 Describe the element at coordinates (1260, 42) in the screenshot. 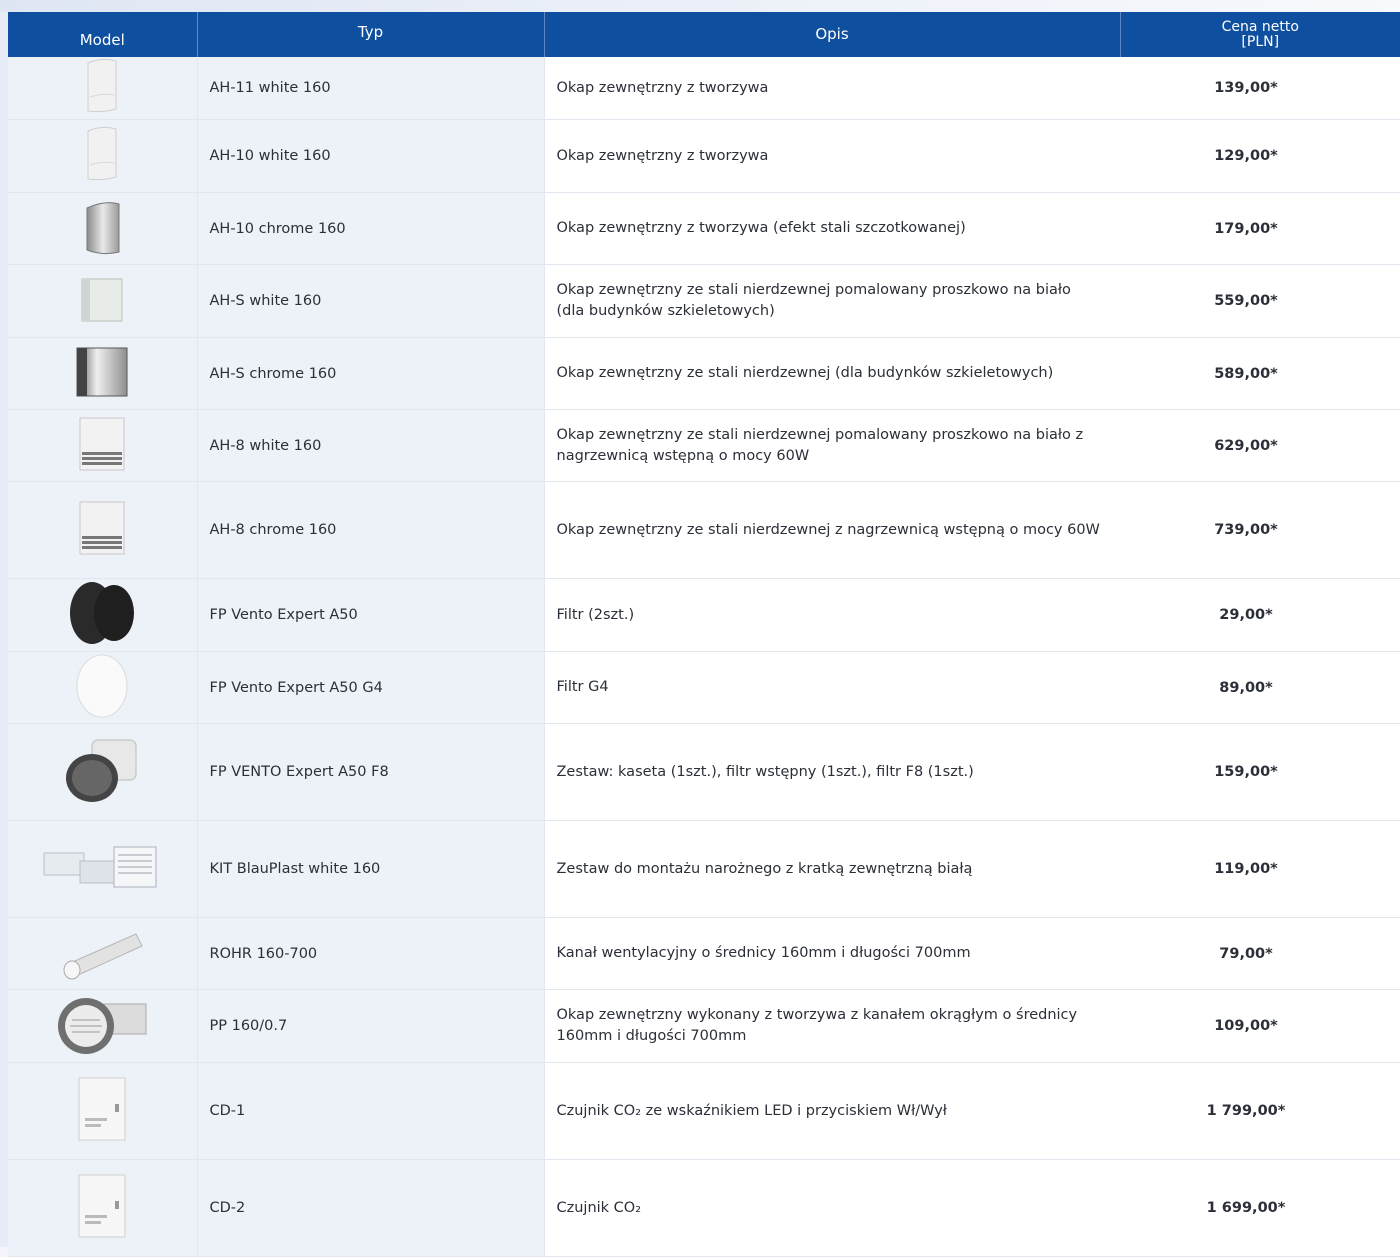

I see `header-price-line2: [PLN]` at that location.